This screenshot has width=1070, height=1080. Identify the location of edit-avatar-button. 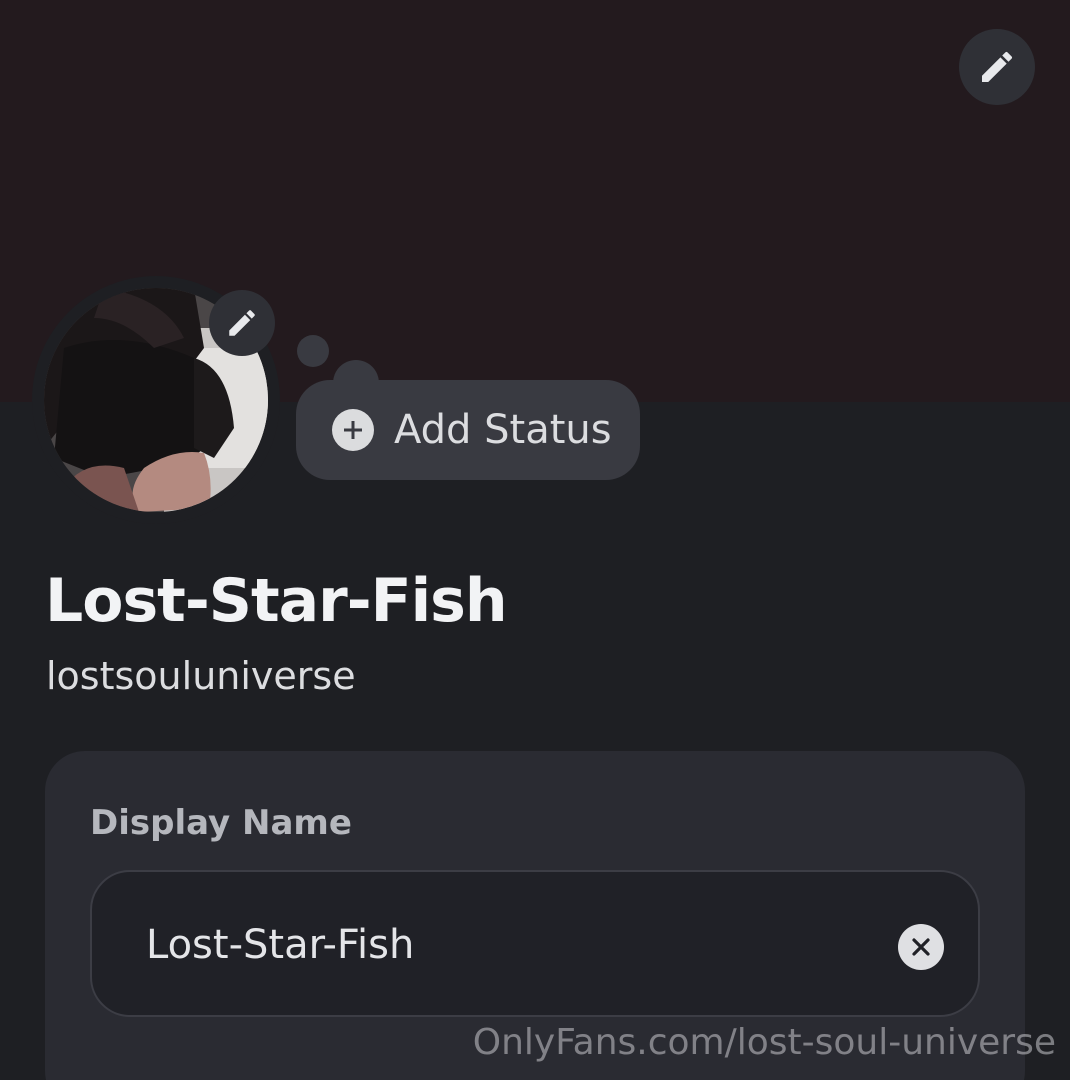
(242, 323).